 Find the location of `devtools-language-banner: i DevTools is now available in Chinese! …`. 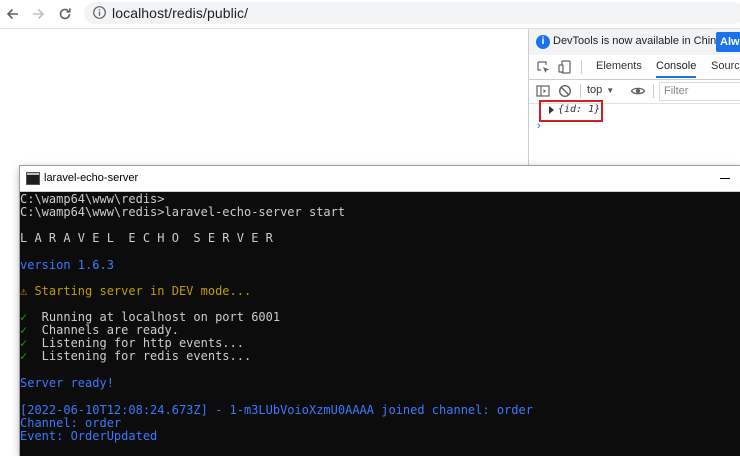

devtools-language-banner: i DevTools is now available in Chinese! … is located at coordinates (634, 42).